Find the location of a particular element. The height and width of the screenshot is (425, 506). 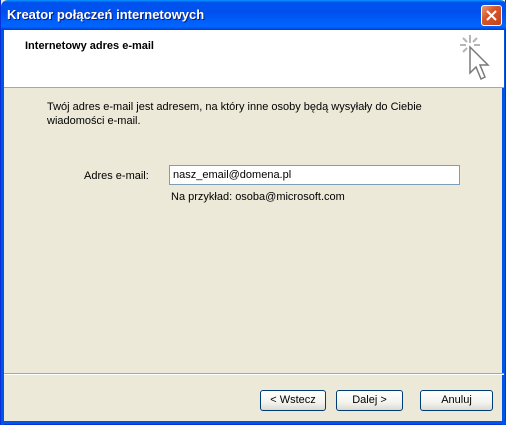

email-label: Adres e-mail: is located at coordinates (116, 176).